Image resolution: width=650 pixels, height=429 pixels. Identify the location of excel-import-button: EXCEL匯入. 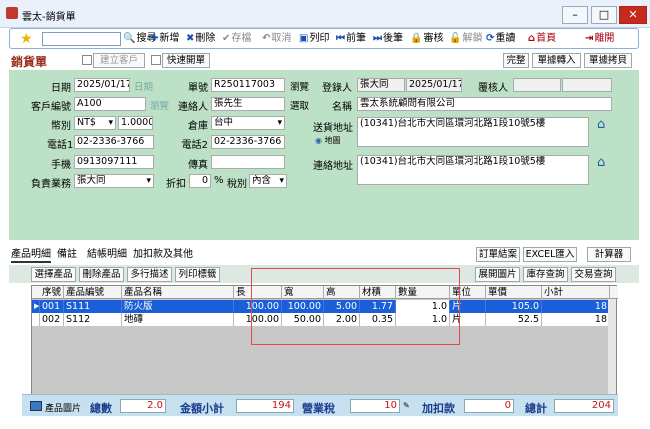
(550, 254).